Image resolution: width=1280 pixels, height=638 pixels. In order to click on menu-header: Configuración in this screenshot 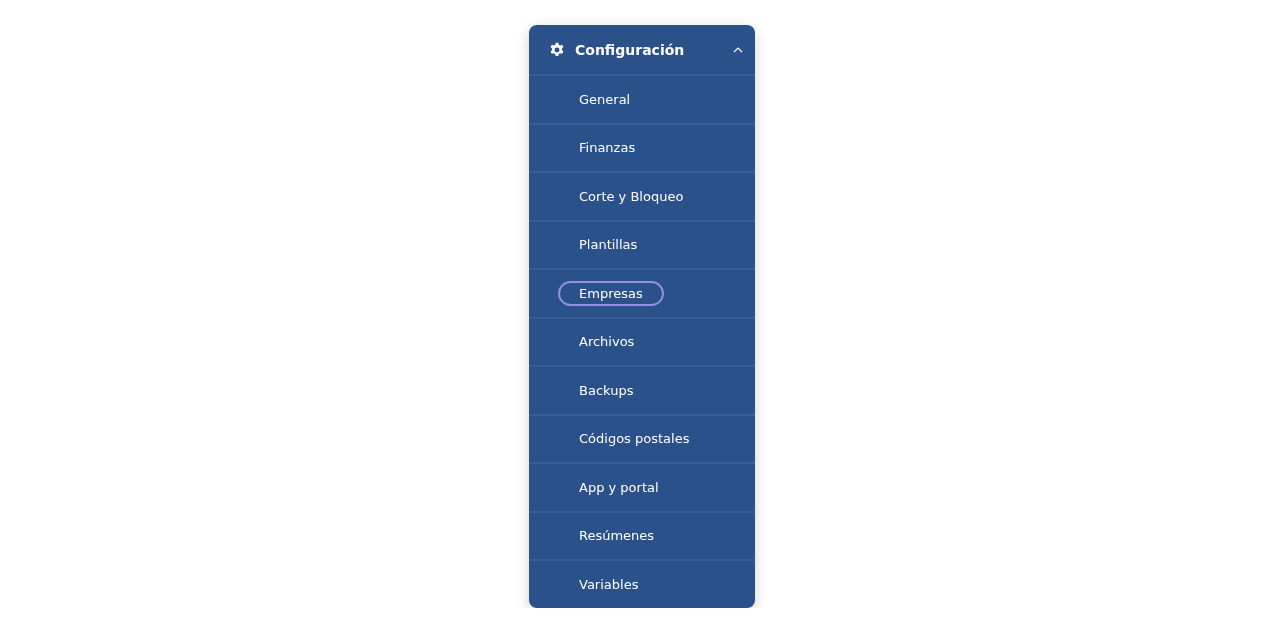, I will do `click(642, 49)`.